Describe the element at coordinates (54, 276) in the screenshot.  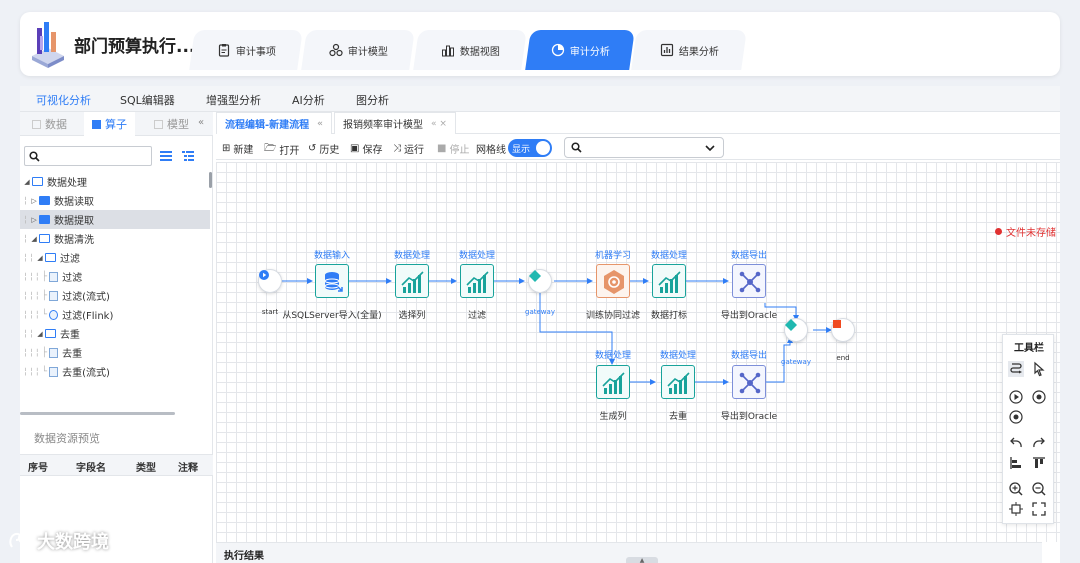
I see `operator-file-icon` at that location.